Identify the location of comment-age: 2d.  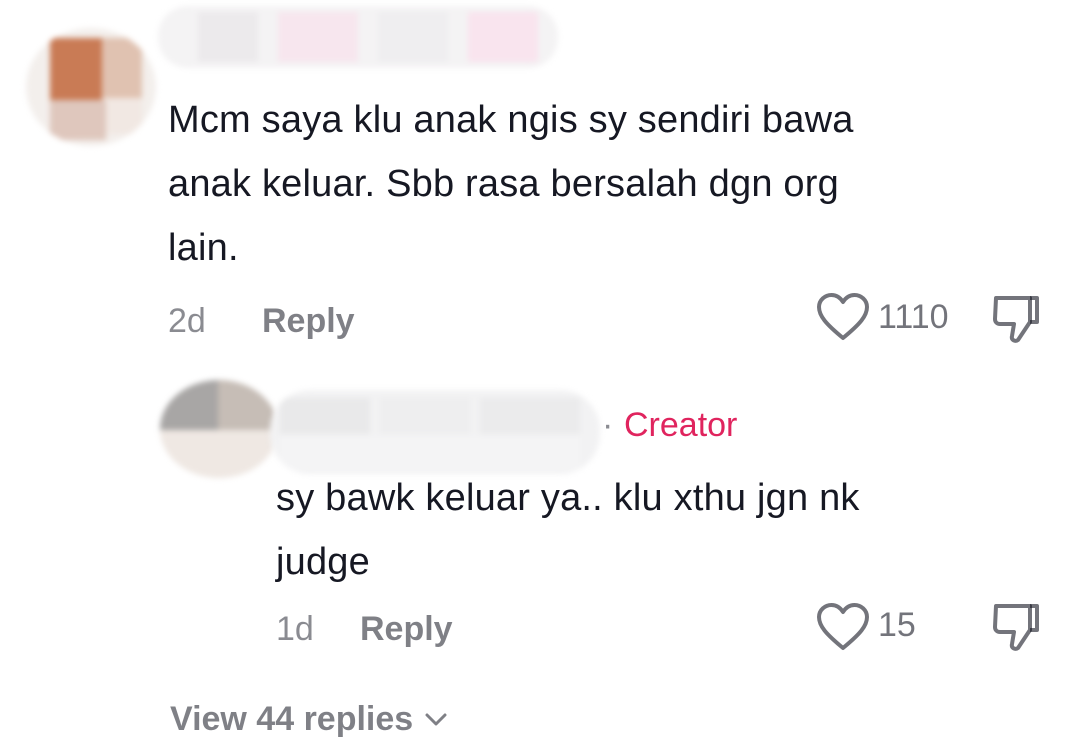
(187, 321).